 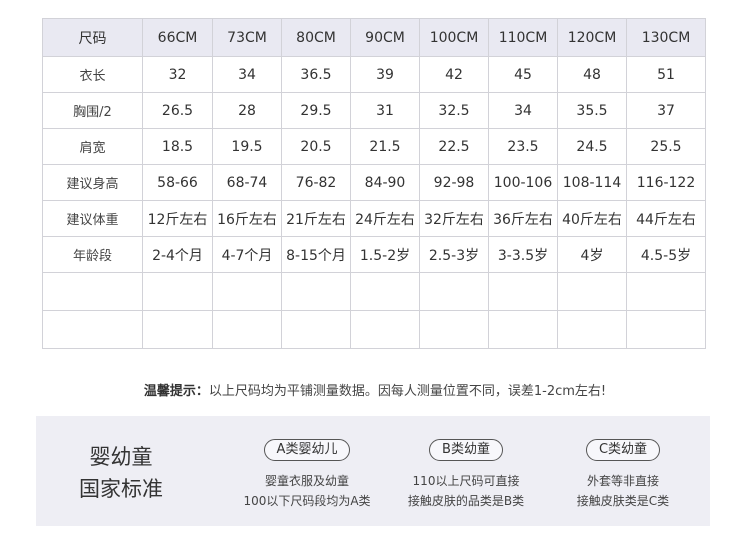 What do you see at coordinates (176, 391) in the screenshot?
I see `notice-label: 温馨提示：` at bounding box center [176, 391].